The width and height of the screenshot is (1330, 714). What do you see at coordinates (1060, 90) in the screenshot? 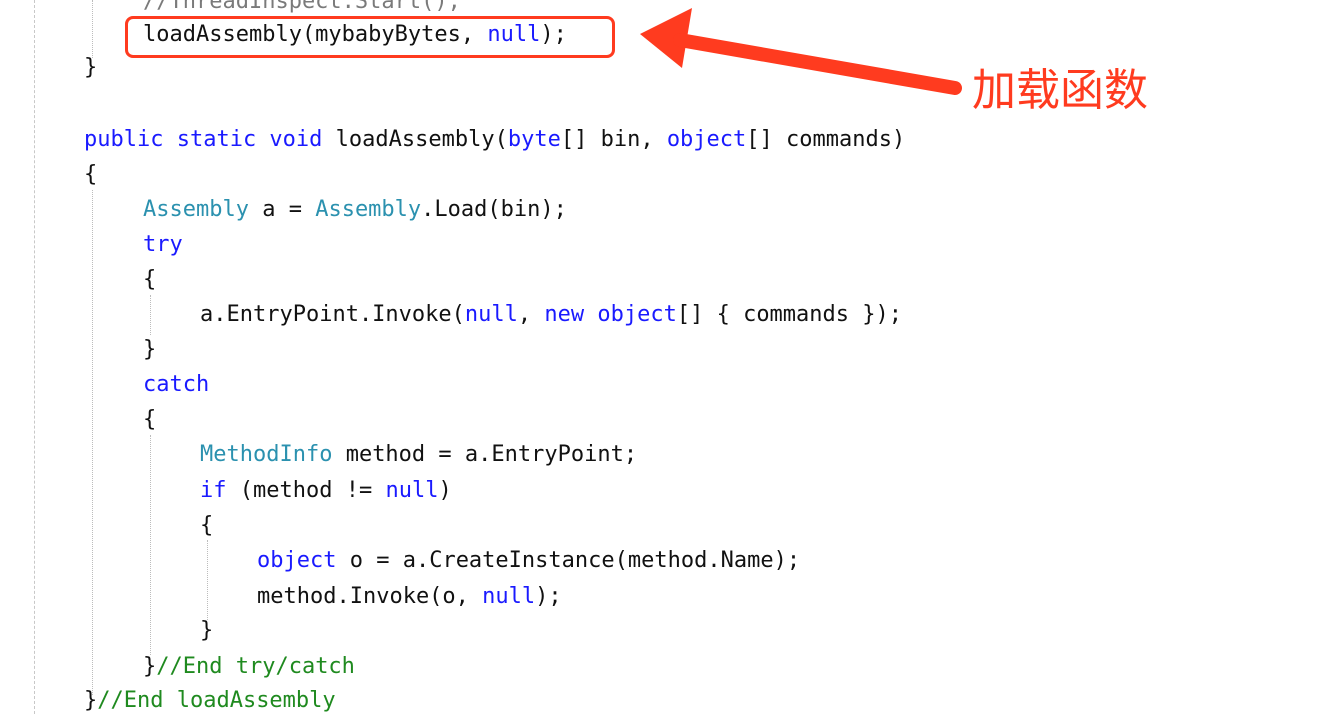
I see `annotation-label: 加载函数` at bounding box center [1060, 90].